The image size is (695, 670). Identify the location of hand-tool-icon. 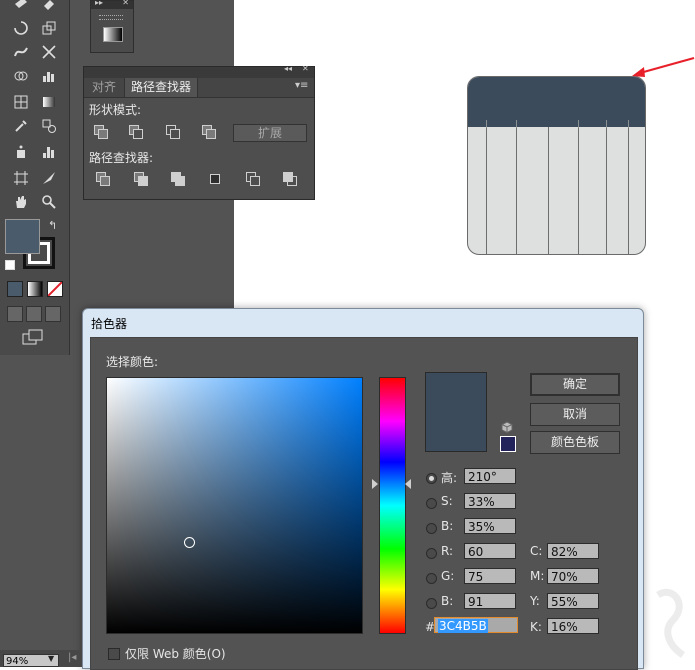
(21, 202).